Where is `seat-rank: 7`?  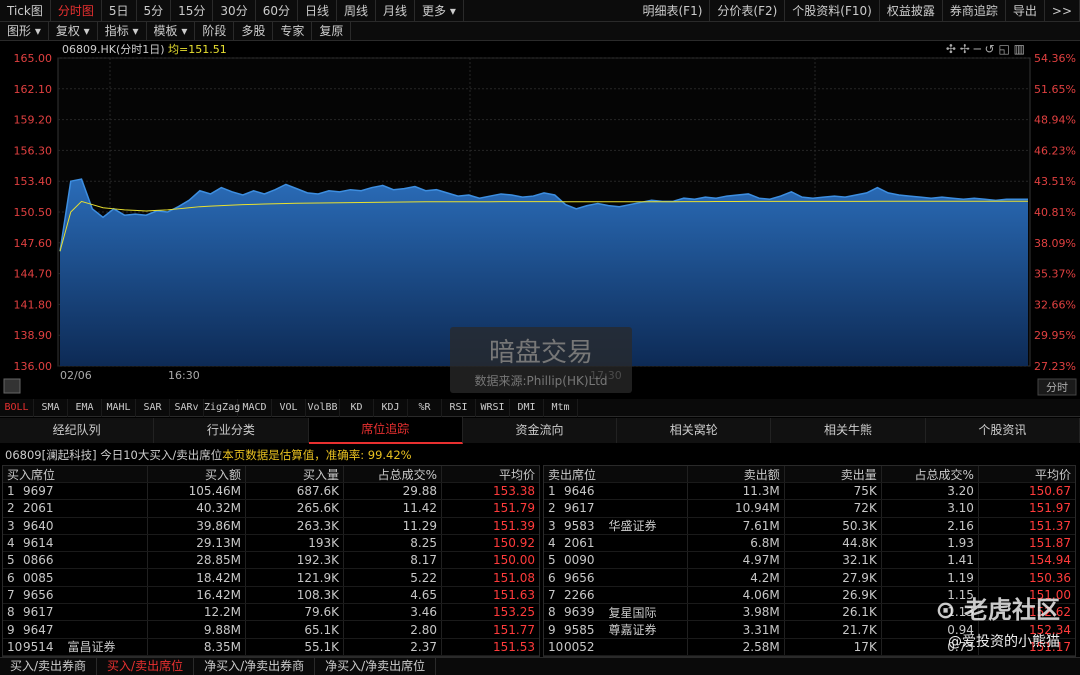 seat-rank: 7 is located at coordinates (11, 594).